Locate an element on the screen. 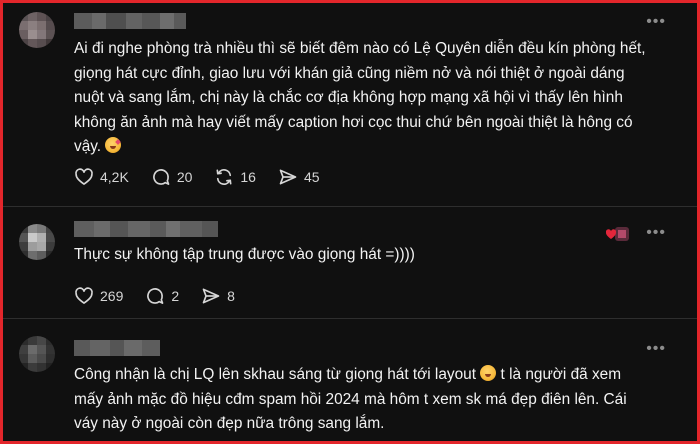 This screenshot has width=700, height=444. comment-count: 20 is located at coordinates (184, 177).